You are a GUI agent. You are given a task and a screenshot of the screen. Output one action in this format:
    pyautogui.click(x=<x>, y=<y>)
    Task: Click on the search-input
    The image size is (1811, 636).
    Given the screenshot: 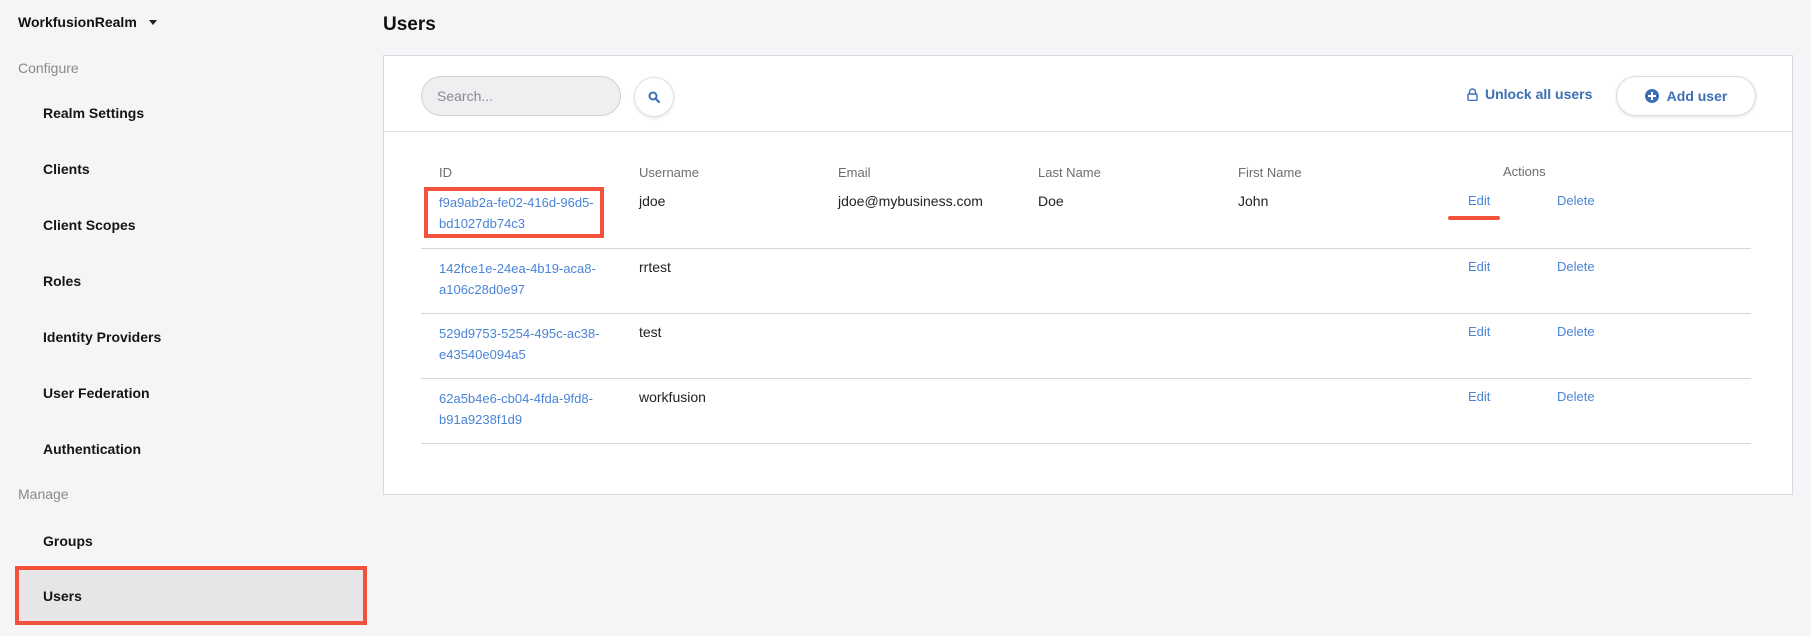 What is the action you would take?
    pyautogui.click(x=521, y=96)
    